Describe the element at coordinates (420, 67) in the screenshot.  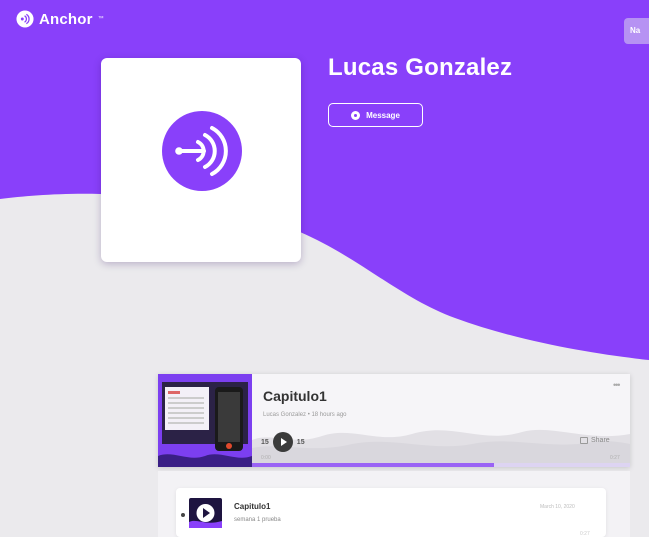
I see `podcast-title: Lucas Gonzalez` at that location.